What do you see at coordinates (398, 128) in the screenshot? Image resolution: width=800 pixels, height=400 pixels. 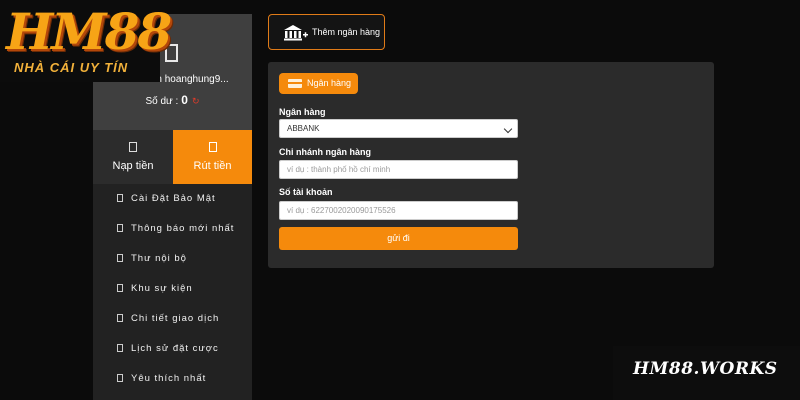 I see `bank-select: ABBANK` at bounding box center [398, 128].